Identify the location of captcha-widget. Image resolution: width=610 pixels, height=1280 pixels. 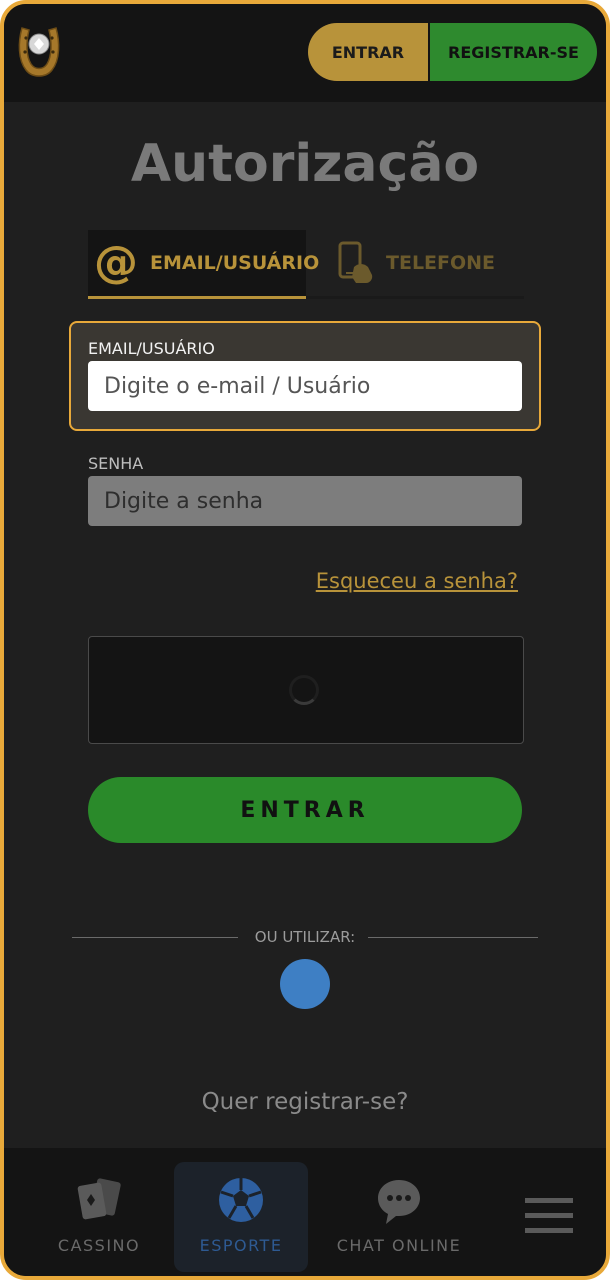
(306, 690).